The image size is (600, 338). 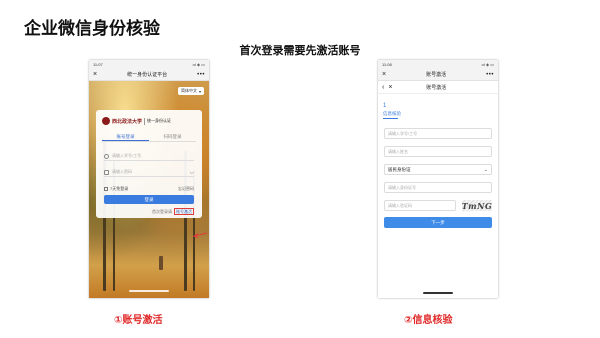 What do you see at coordinates (98, 64) in the screenshot?
I see `status-time: 11:07` at bounding box center [98, 64].